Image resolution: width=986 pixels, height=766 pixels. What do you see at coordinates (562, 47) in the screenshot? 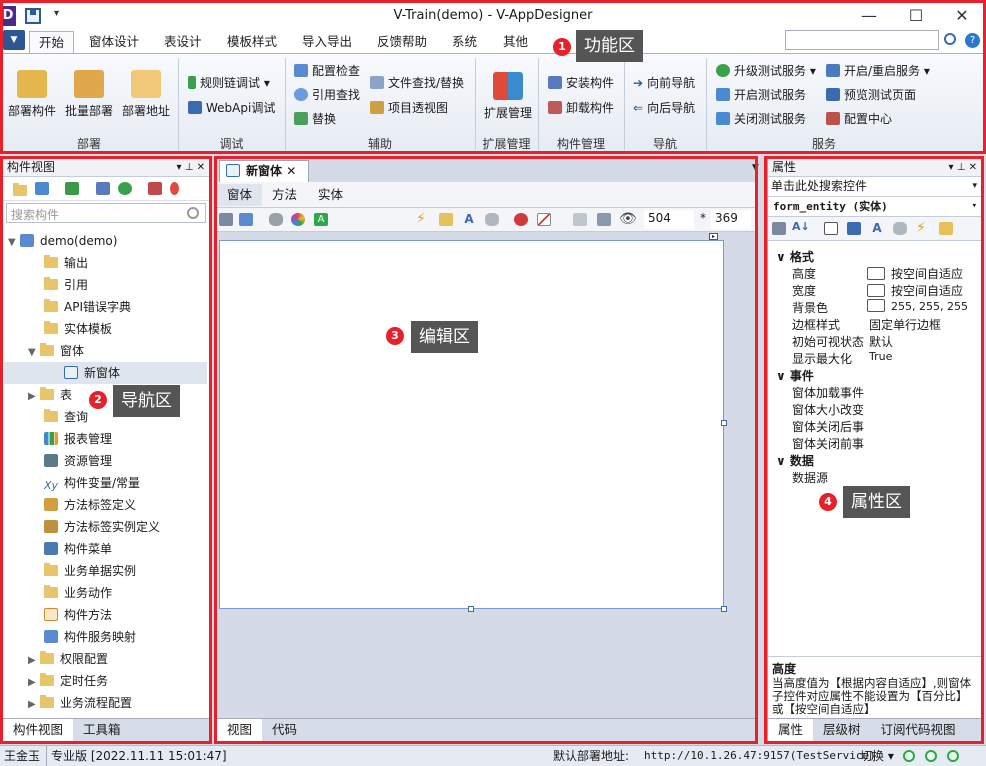
I see `callout-marker: 1` at bounding box center [562, 47].